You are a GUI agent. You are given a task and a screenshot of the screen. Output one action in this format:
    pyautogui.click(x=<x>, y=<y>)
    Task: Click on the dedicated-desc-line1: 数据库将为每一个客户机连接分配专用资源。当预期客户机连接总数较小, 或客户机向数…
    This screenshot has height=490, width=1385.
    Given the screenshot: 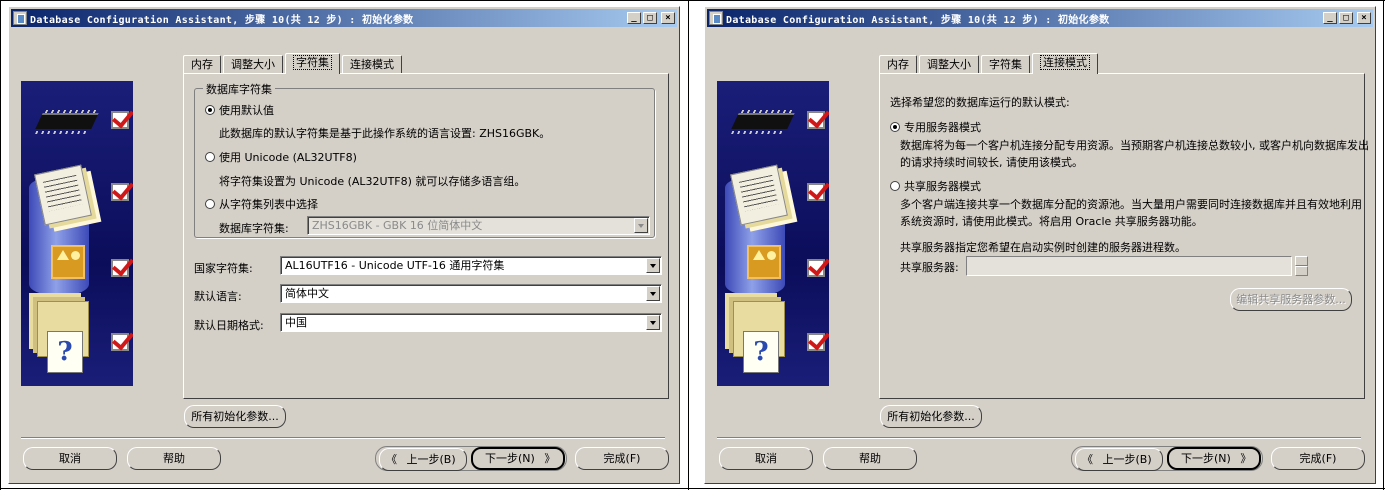 What is the action you would take?
    pyautogui.click(x=1134, y=145)
    